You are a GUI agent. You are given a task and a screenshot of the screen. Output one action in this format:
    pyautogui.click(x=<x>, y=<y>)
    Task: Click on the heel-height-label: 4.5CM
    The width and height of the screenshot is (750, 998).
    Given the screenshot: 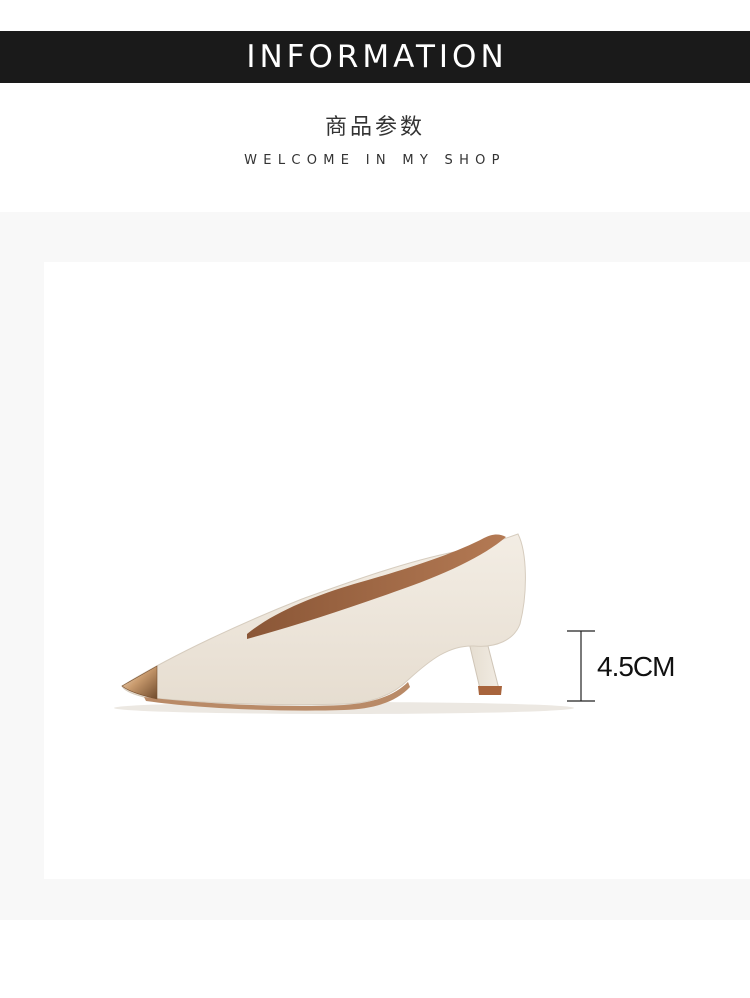 What is the action you would take?
    pyautogui.click(x=636, y=666)
    